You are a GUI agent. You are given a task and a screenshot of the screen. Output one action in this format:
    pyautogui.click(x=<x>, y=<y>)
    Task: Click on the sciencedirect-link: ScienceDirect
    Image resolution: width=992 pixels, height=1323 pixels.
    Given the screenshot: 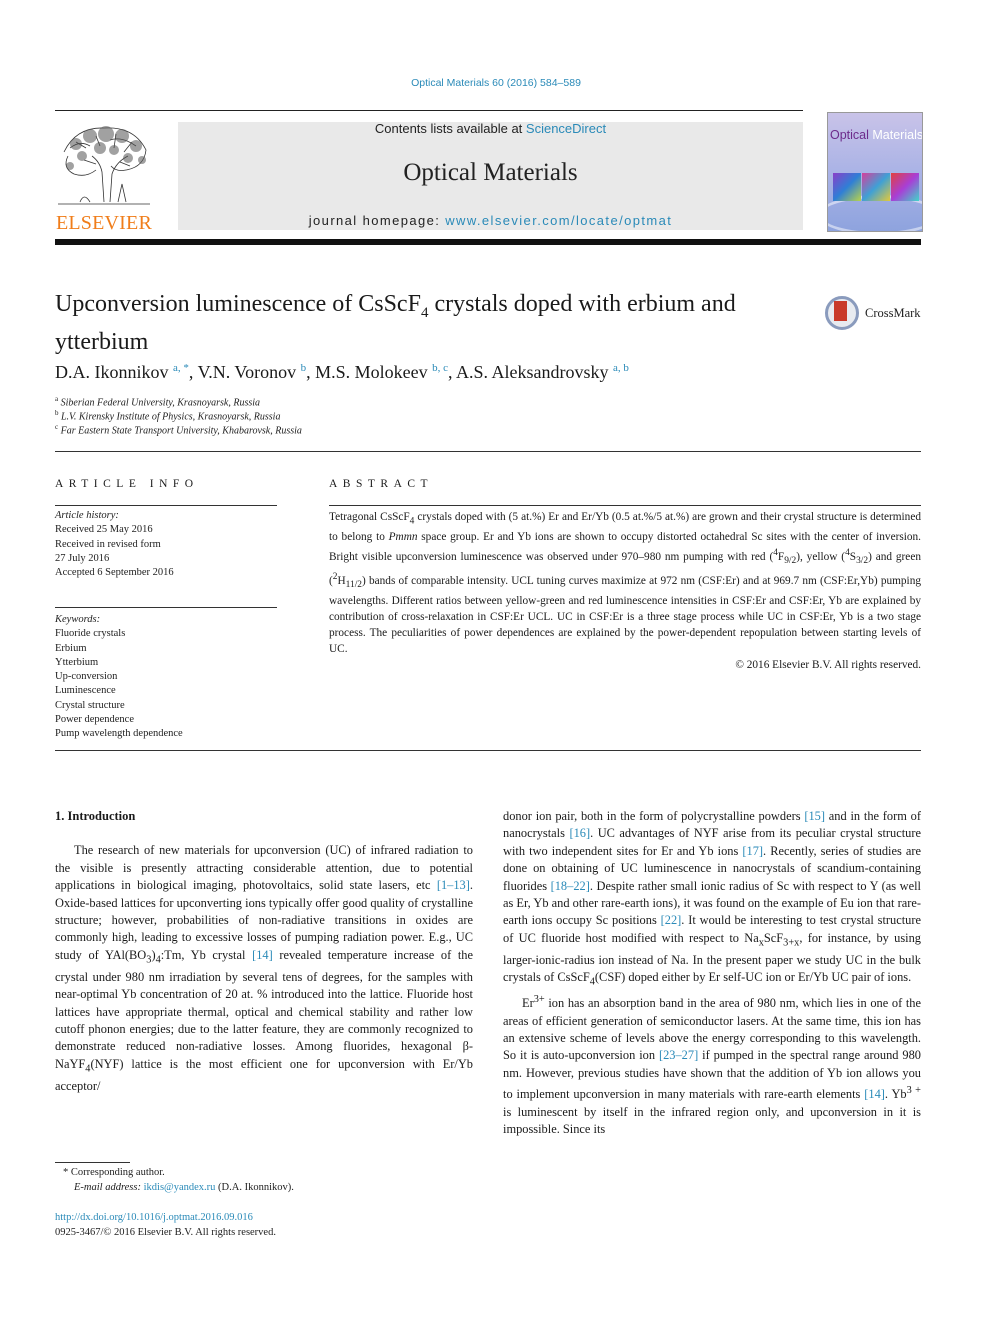 What is the action you would take?
    pyautogui.click(x=566, y=128)
    